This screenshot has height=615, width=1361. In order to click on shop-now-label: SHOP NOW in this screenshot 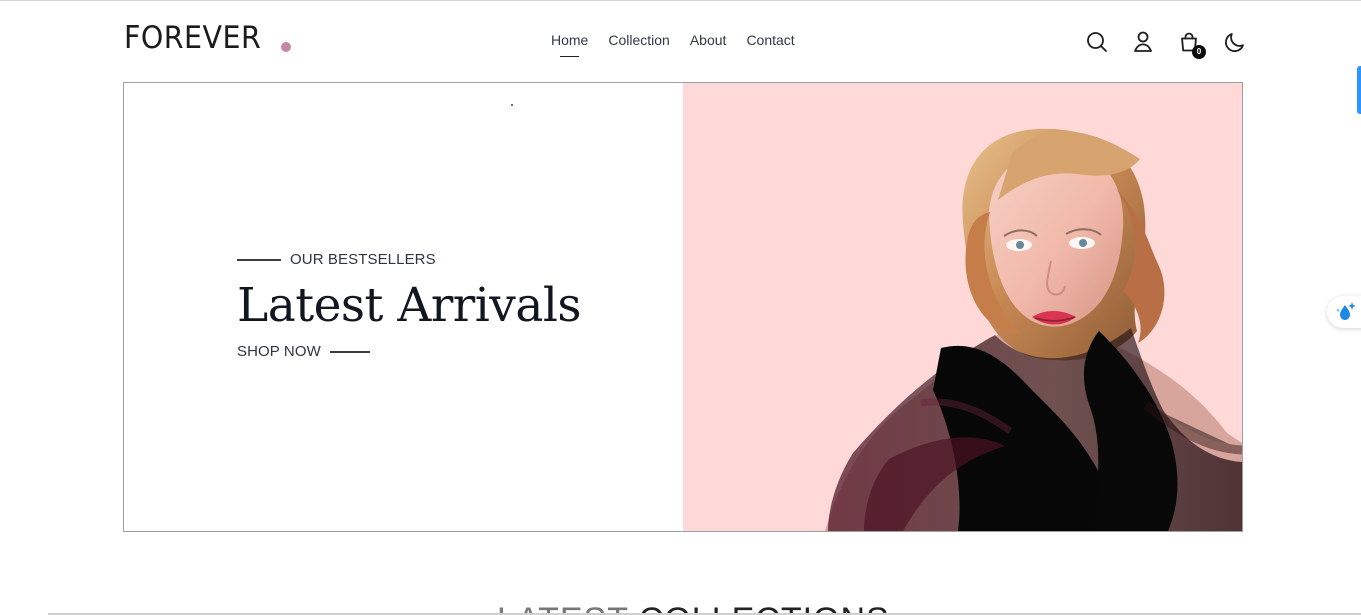, I will do `click(279, 351)`.